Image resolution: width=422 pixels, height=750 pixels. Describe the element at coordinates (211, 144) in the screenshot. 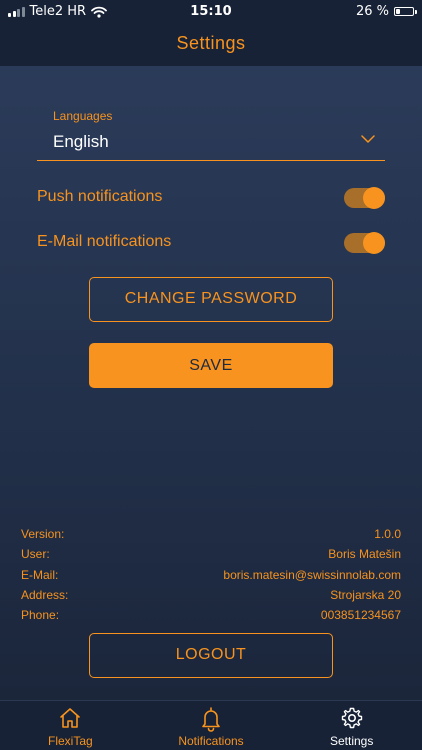

I see `language-select: English` at that location.